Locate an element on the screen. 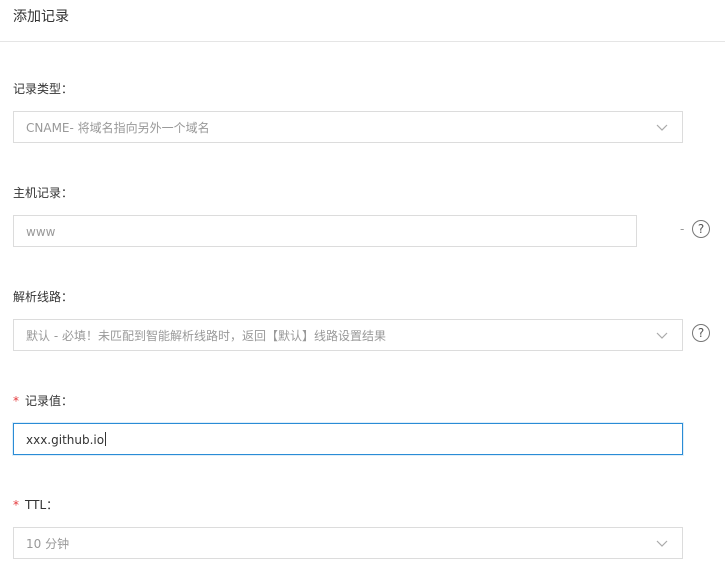  host-input: www is located at coordinates (325, 231).